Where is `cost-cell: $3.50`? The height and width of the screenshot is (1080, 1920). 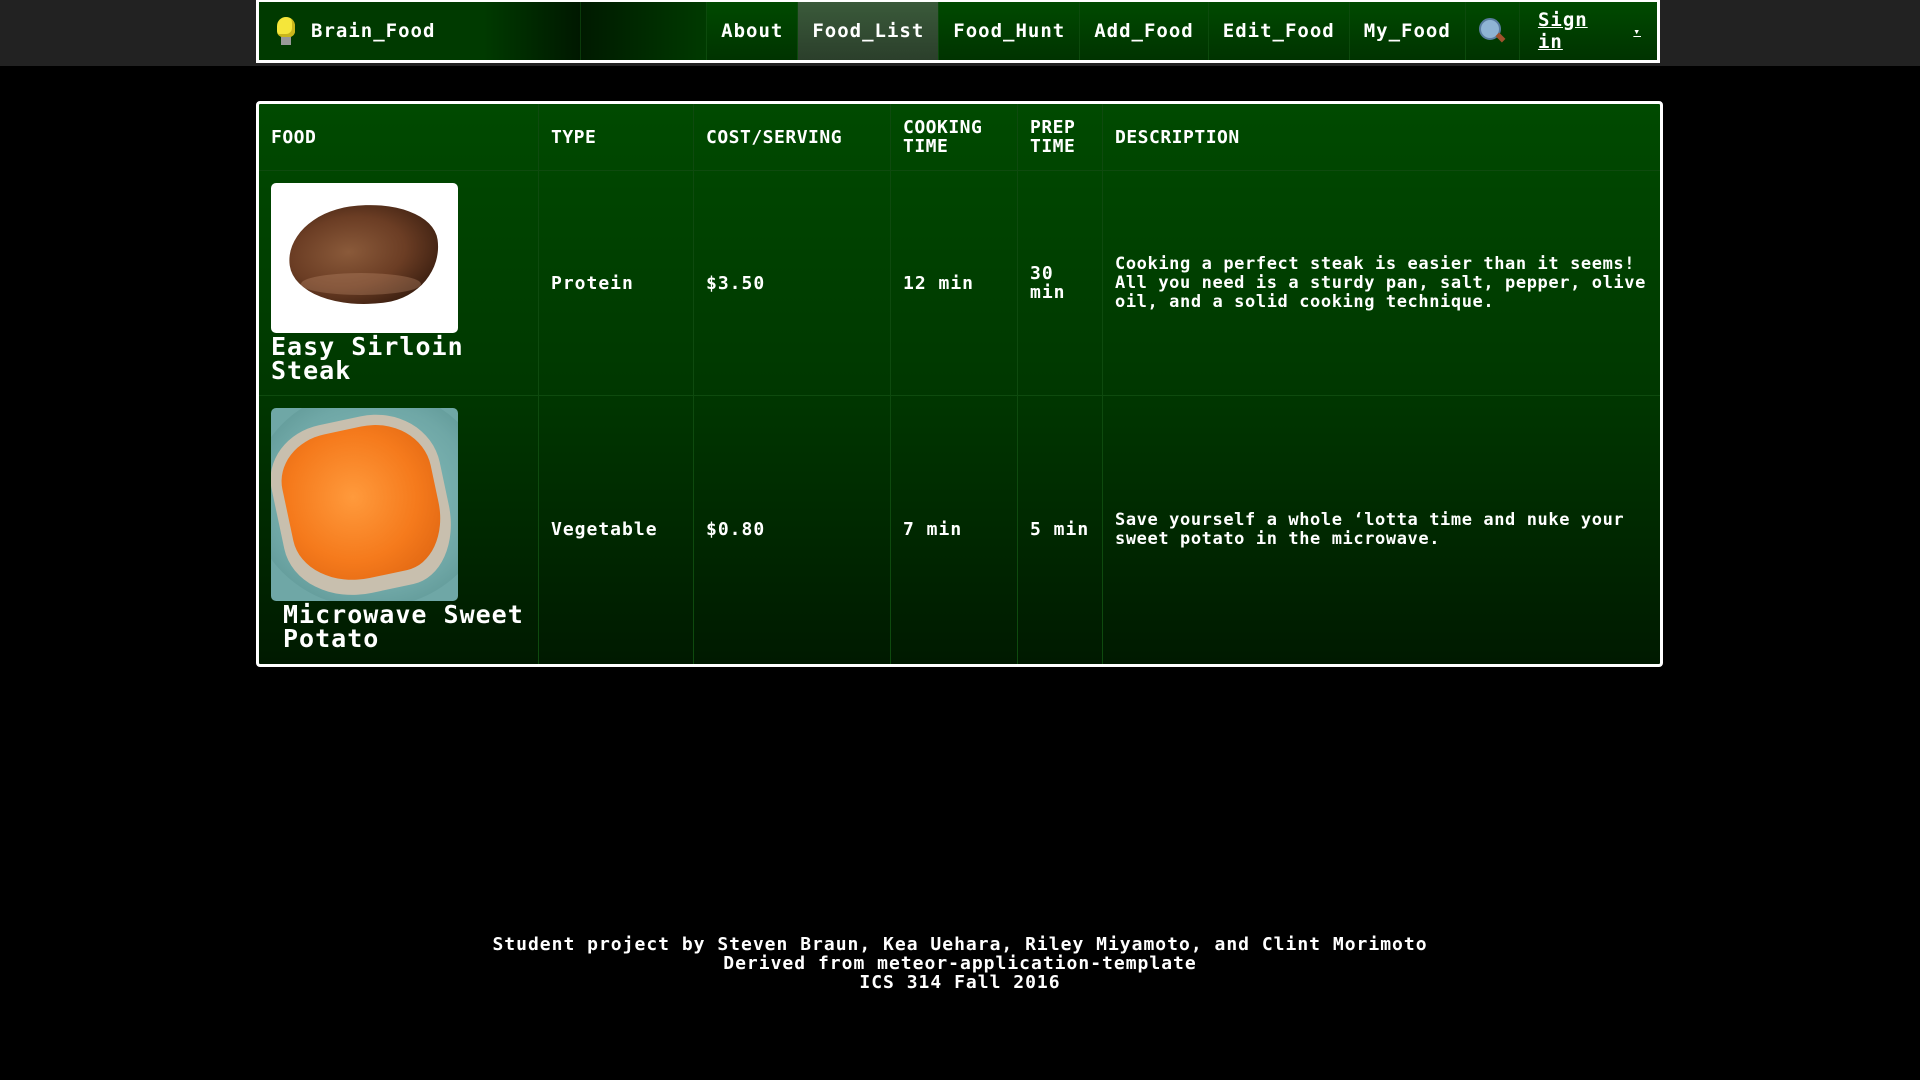
cost-cell: $3.50 is located at coordinates (792, 283).